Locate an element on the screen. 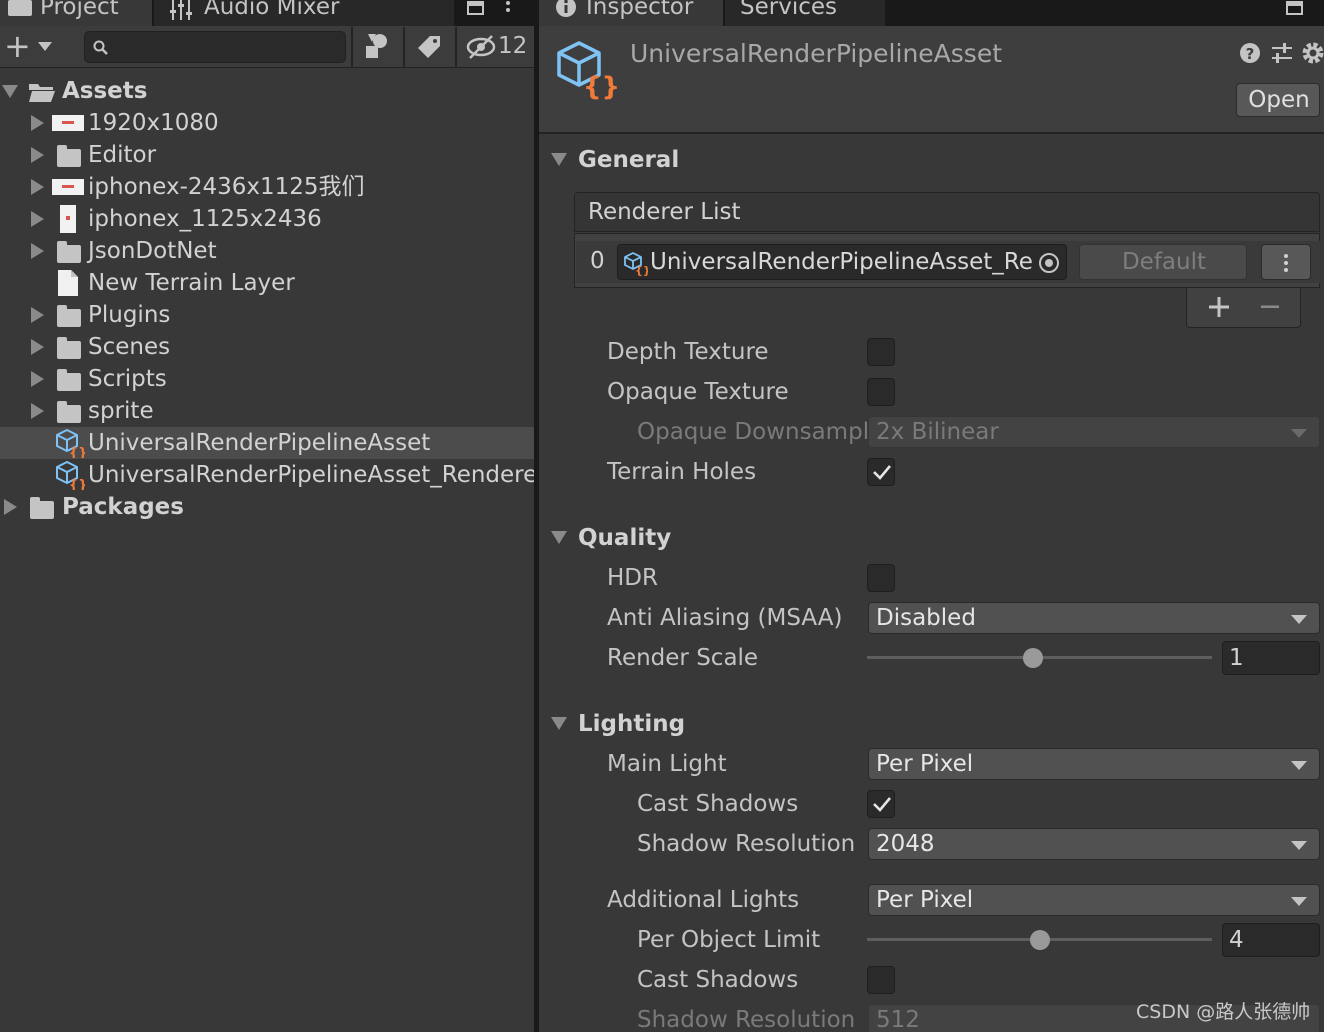 This screenshot has height=1032, width=1324. minus-icon is located at coordinates (1270, 307).